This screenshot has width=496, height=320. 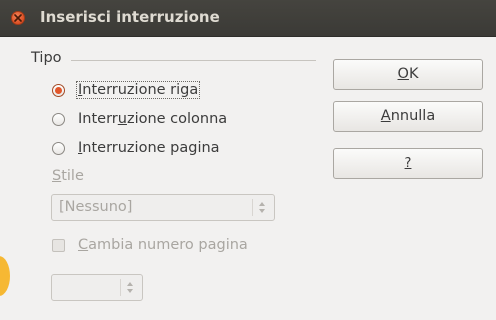 I want to click on change-page-number-row: Cambia numero pagina, so click(x=150, y=245).